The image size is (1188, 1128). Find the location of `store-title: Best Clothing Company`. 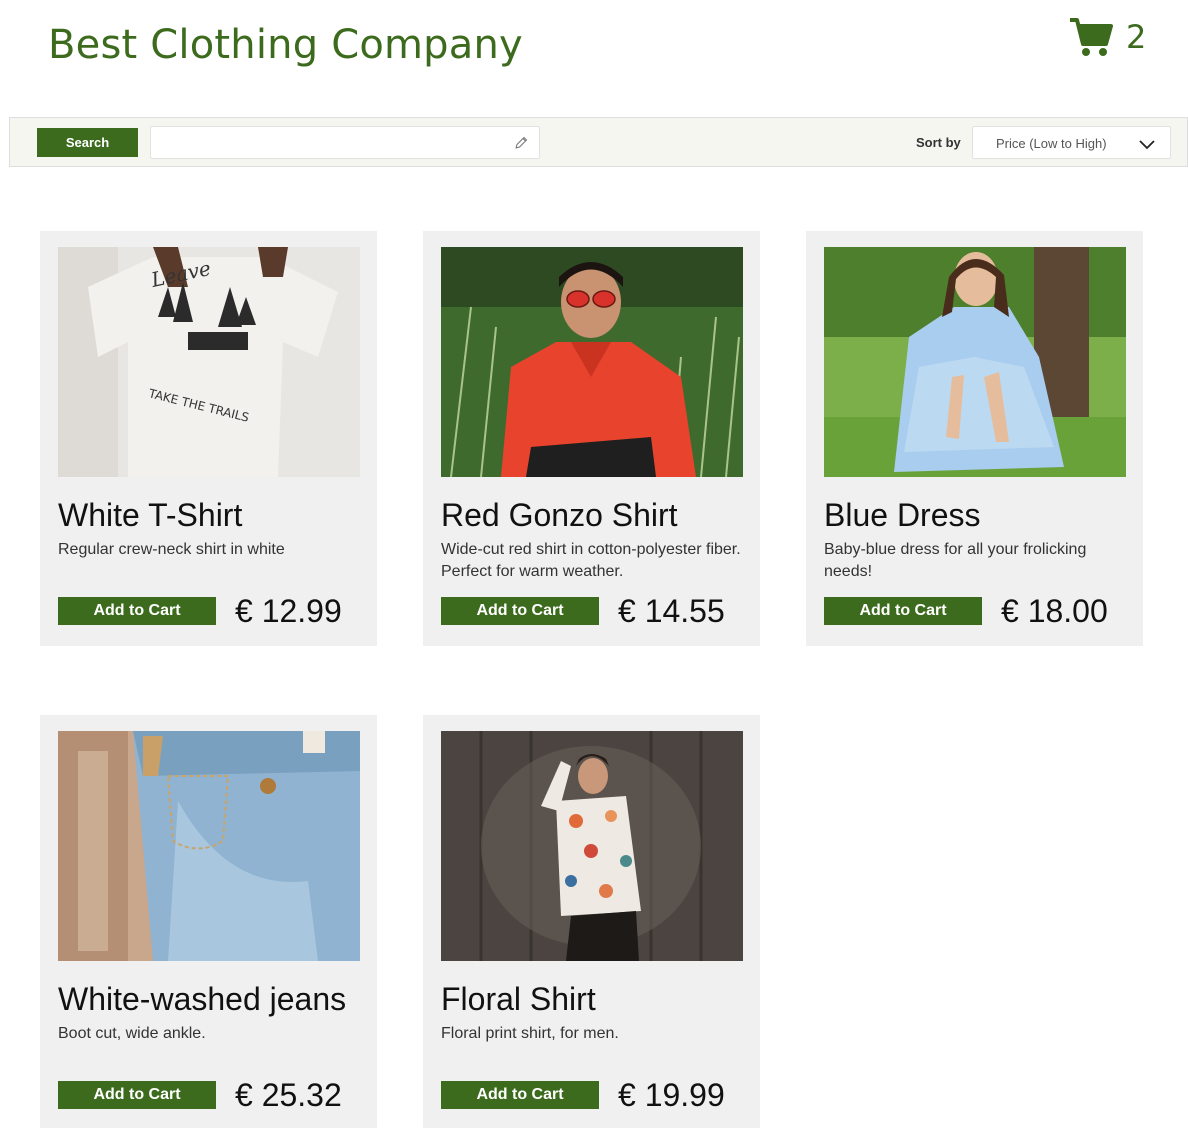

store-title: Best Clothing Company is located at coordinates (285, 45).